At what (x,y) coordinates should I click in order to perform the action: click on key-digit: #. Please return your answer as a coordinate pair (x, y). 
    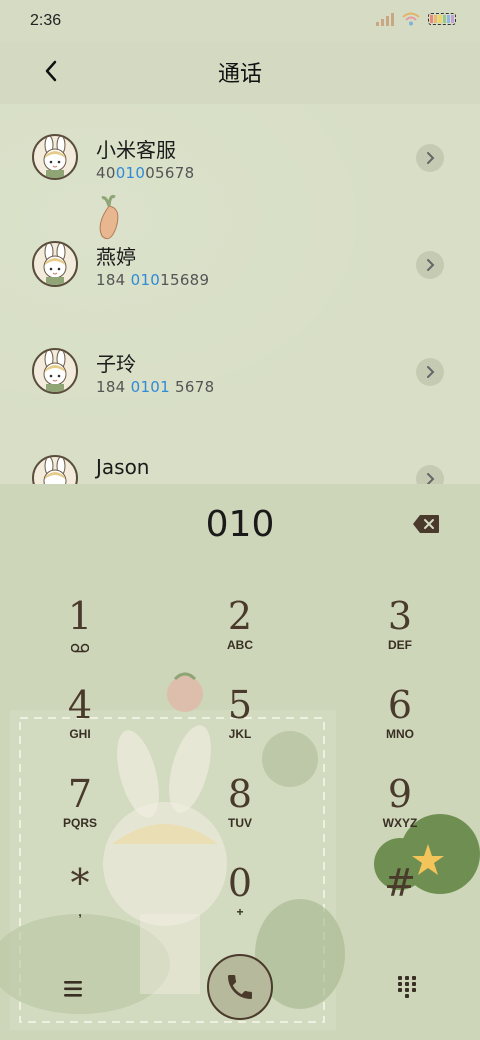
    Looking at the image, I should click on (400, 883).